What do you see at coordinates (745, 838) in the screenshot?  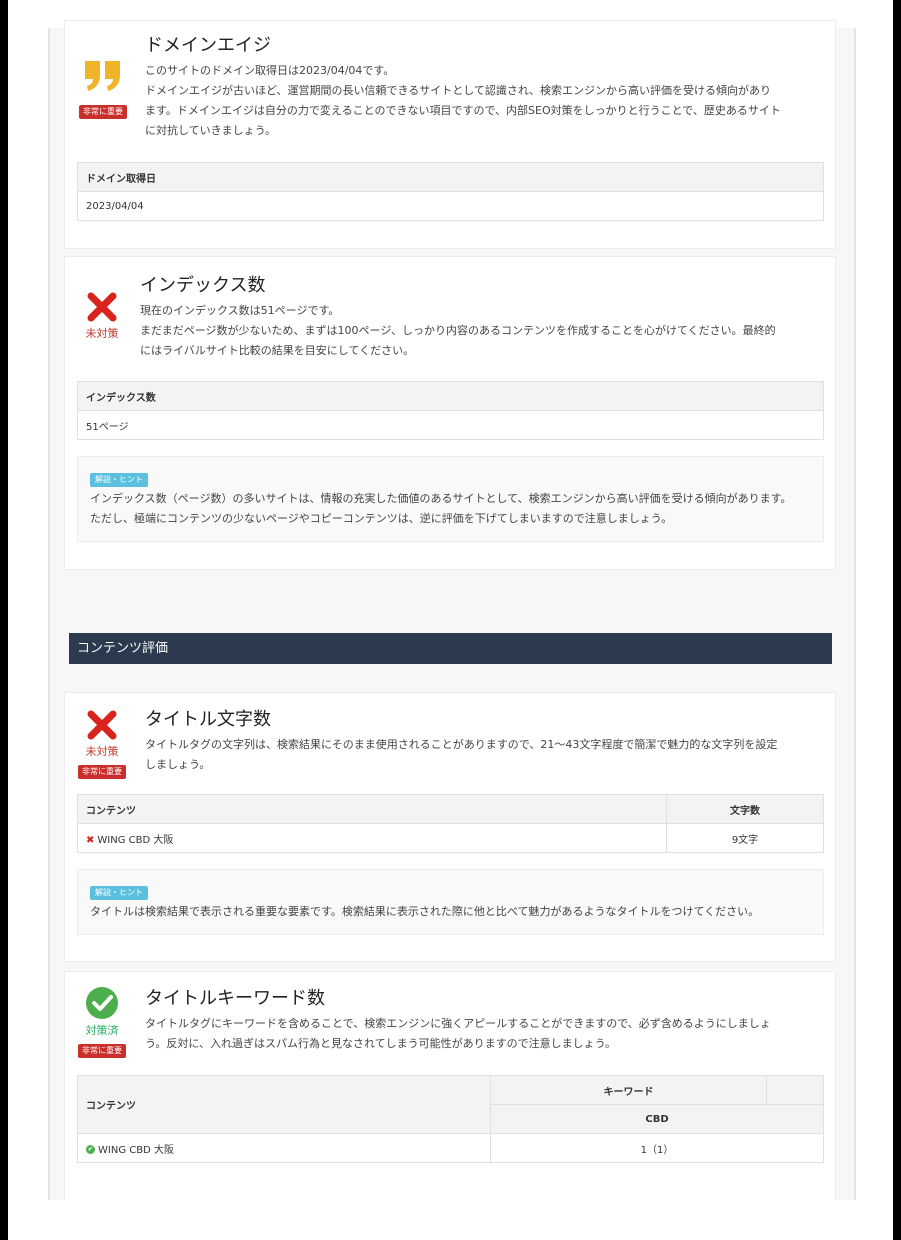 I see `count-cell: 9文字` at bounding box center [745, 838].